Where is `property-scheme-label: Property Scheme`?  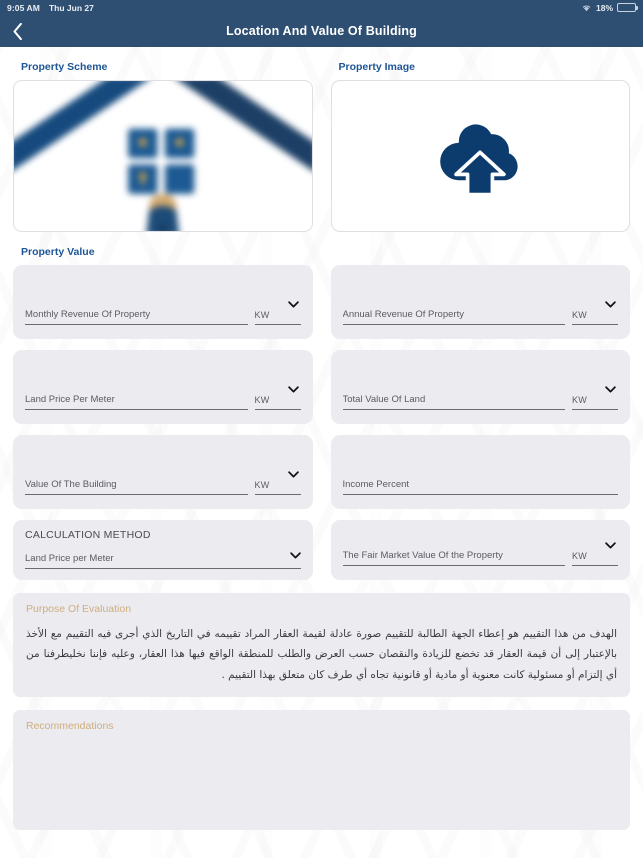 property-scheme-label: Property Scheme is located at coordinates (64, 67).